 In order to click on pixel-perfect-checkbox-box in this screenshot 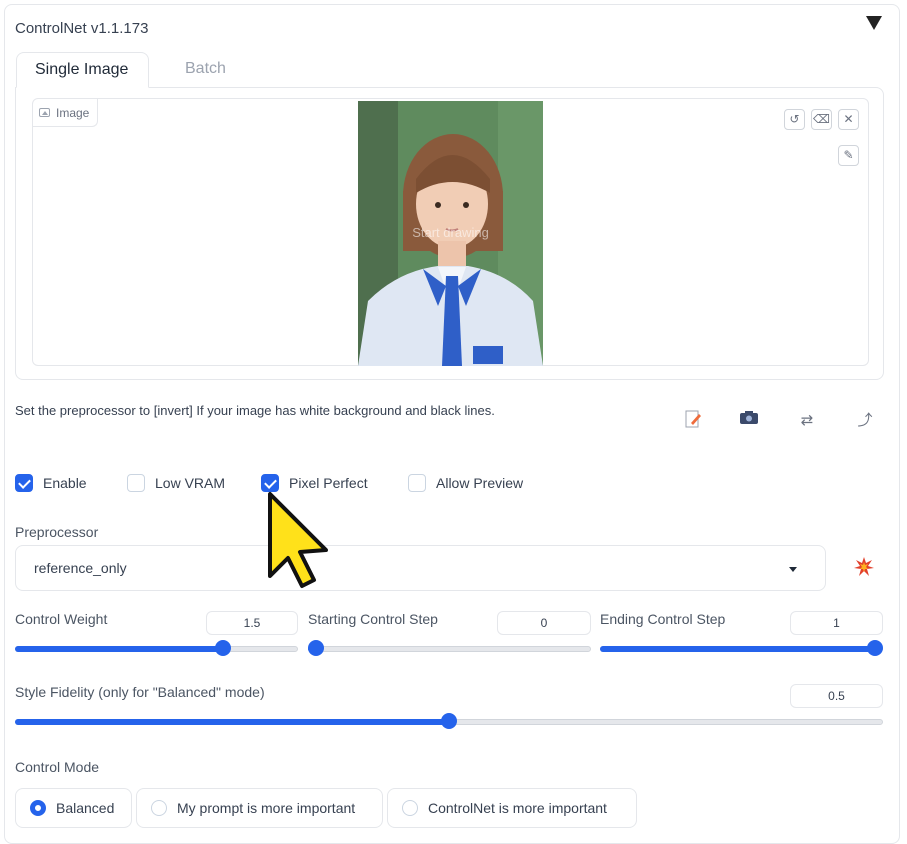, I will do `click(270, 483)`.